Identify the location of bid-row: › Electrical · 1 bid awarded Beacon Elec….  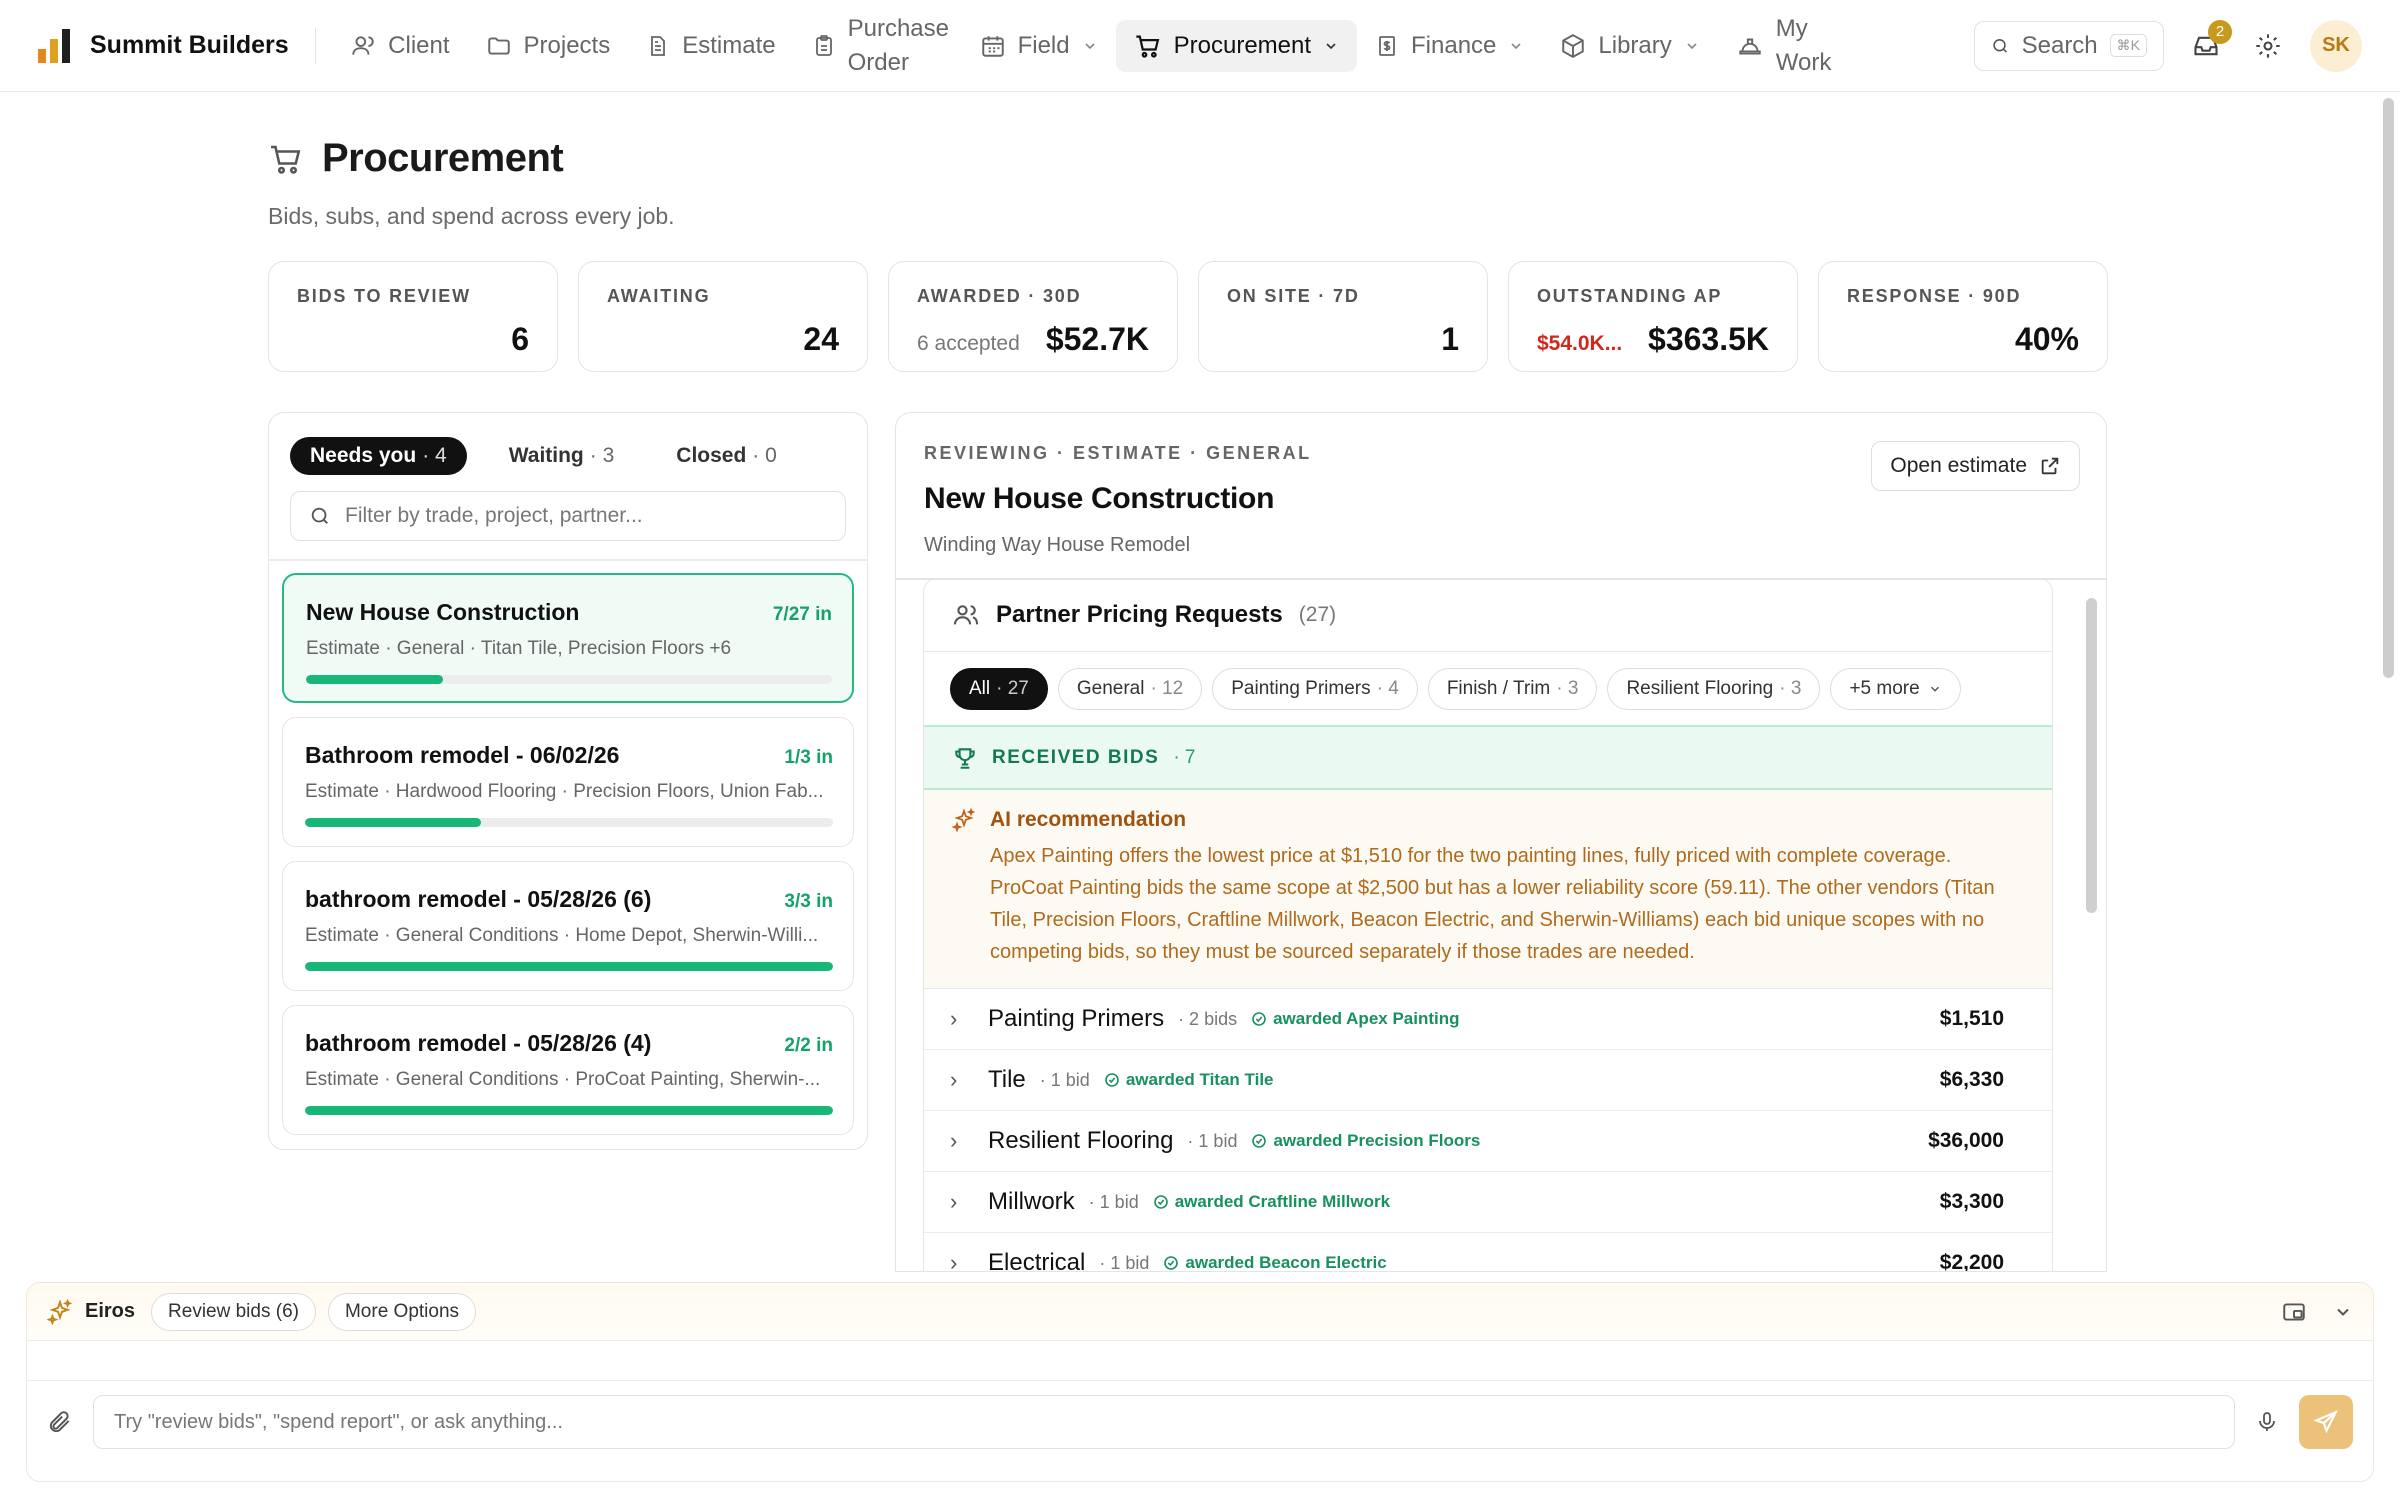
(1488, 1252).